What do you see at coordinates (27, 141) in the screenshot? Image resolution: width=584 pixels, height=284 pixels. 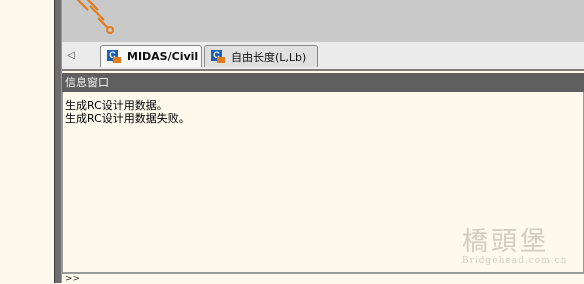 I see `left-panel` at bounding box center [27, 141].